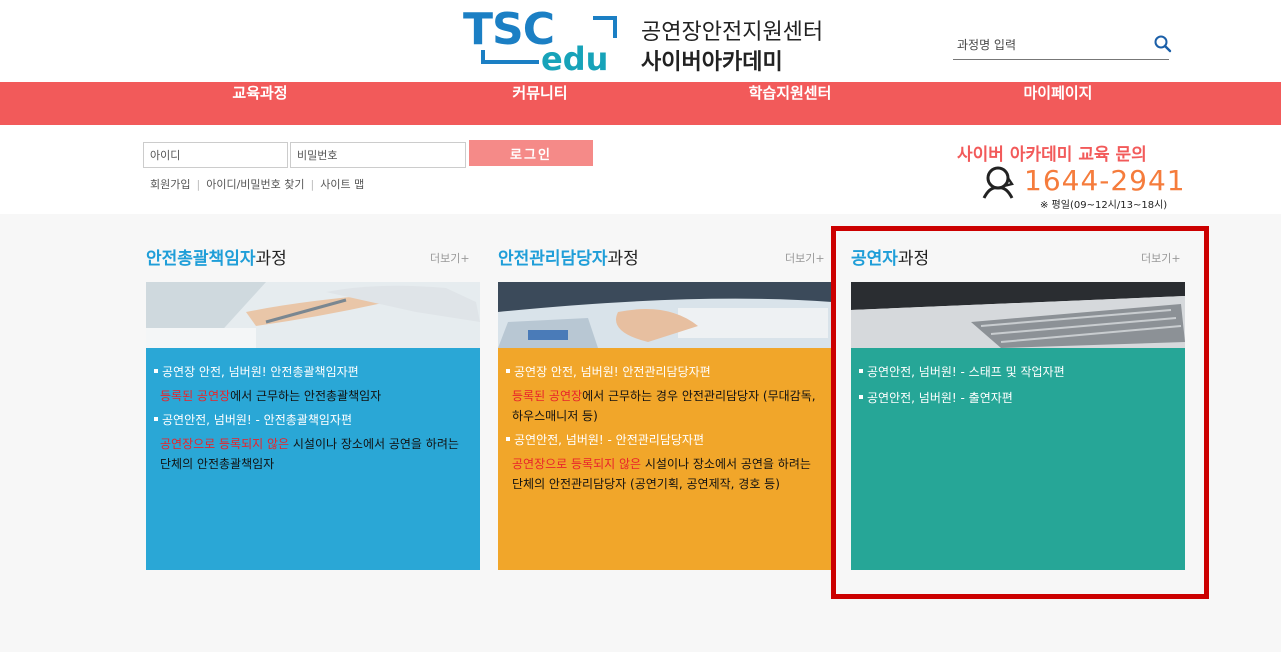 This screenshot has width=1281, height=652. What do you see at coordinates (540, 103) in the screenshot?
I see `nav-item-community: 커뮤니티` at bounding box center [540, 103].